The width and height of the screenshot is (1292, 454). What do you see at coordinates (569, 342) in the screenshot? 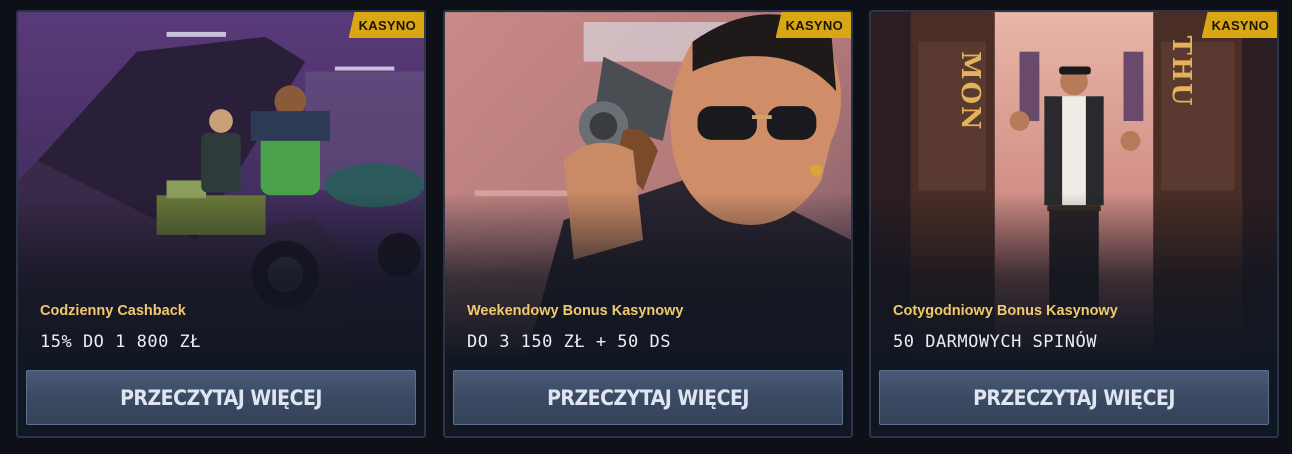
I see `promo-offer: DO 3 150 ZŁ + 50 DS` at bounding box center [569, 342].